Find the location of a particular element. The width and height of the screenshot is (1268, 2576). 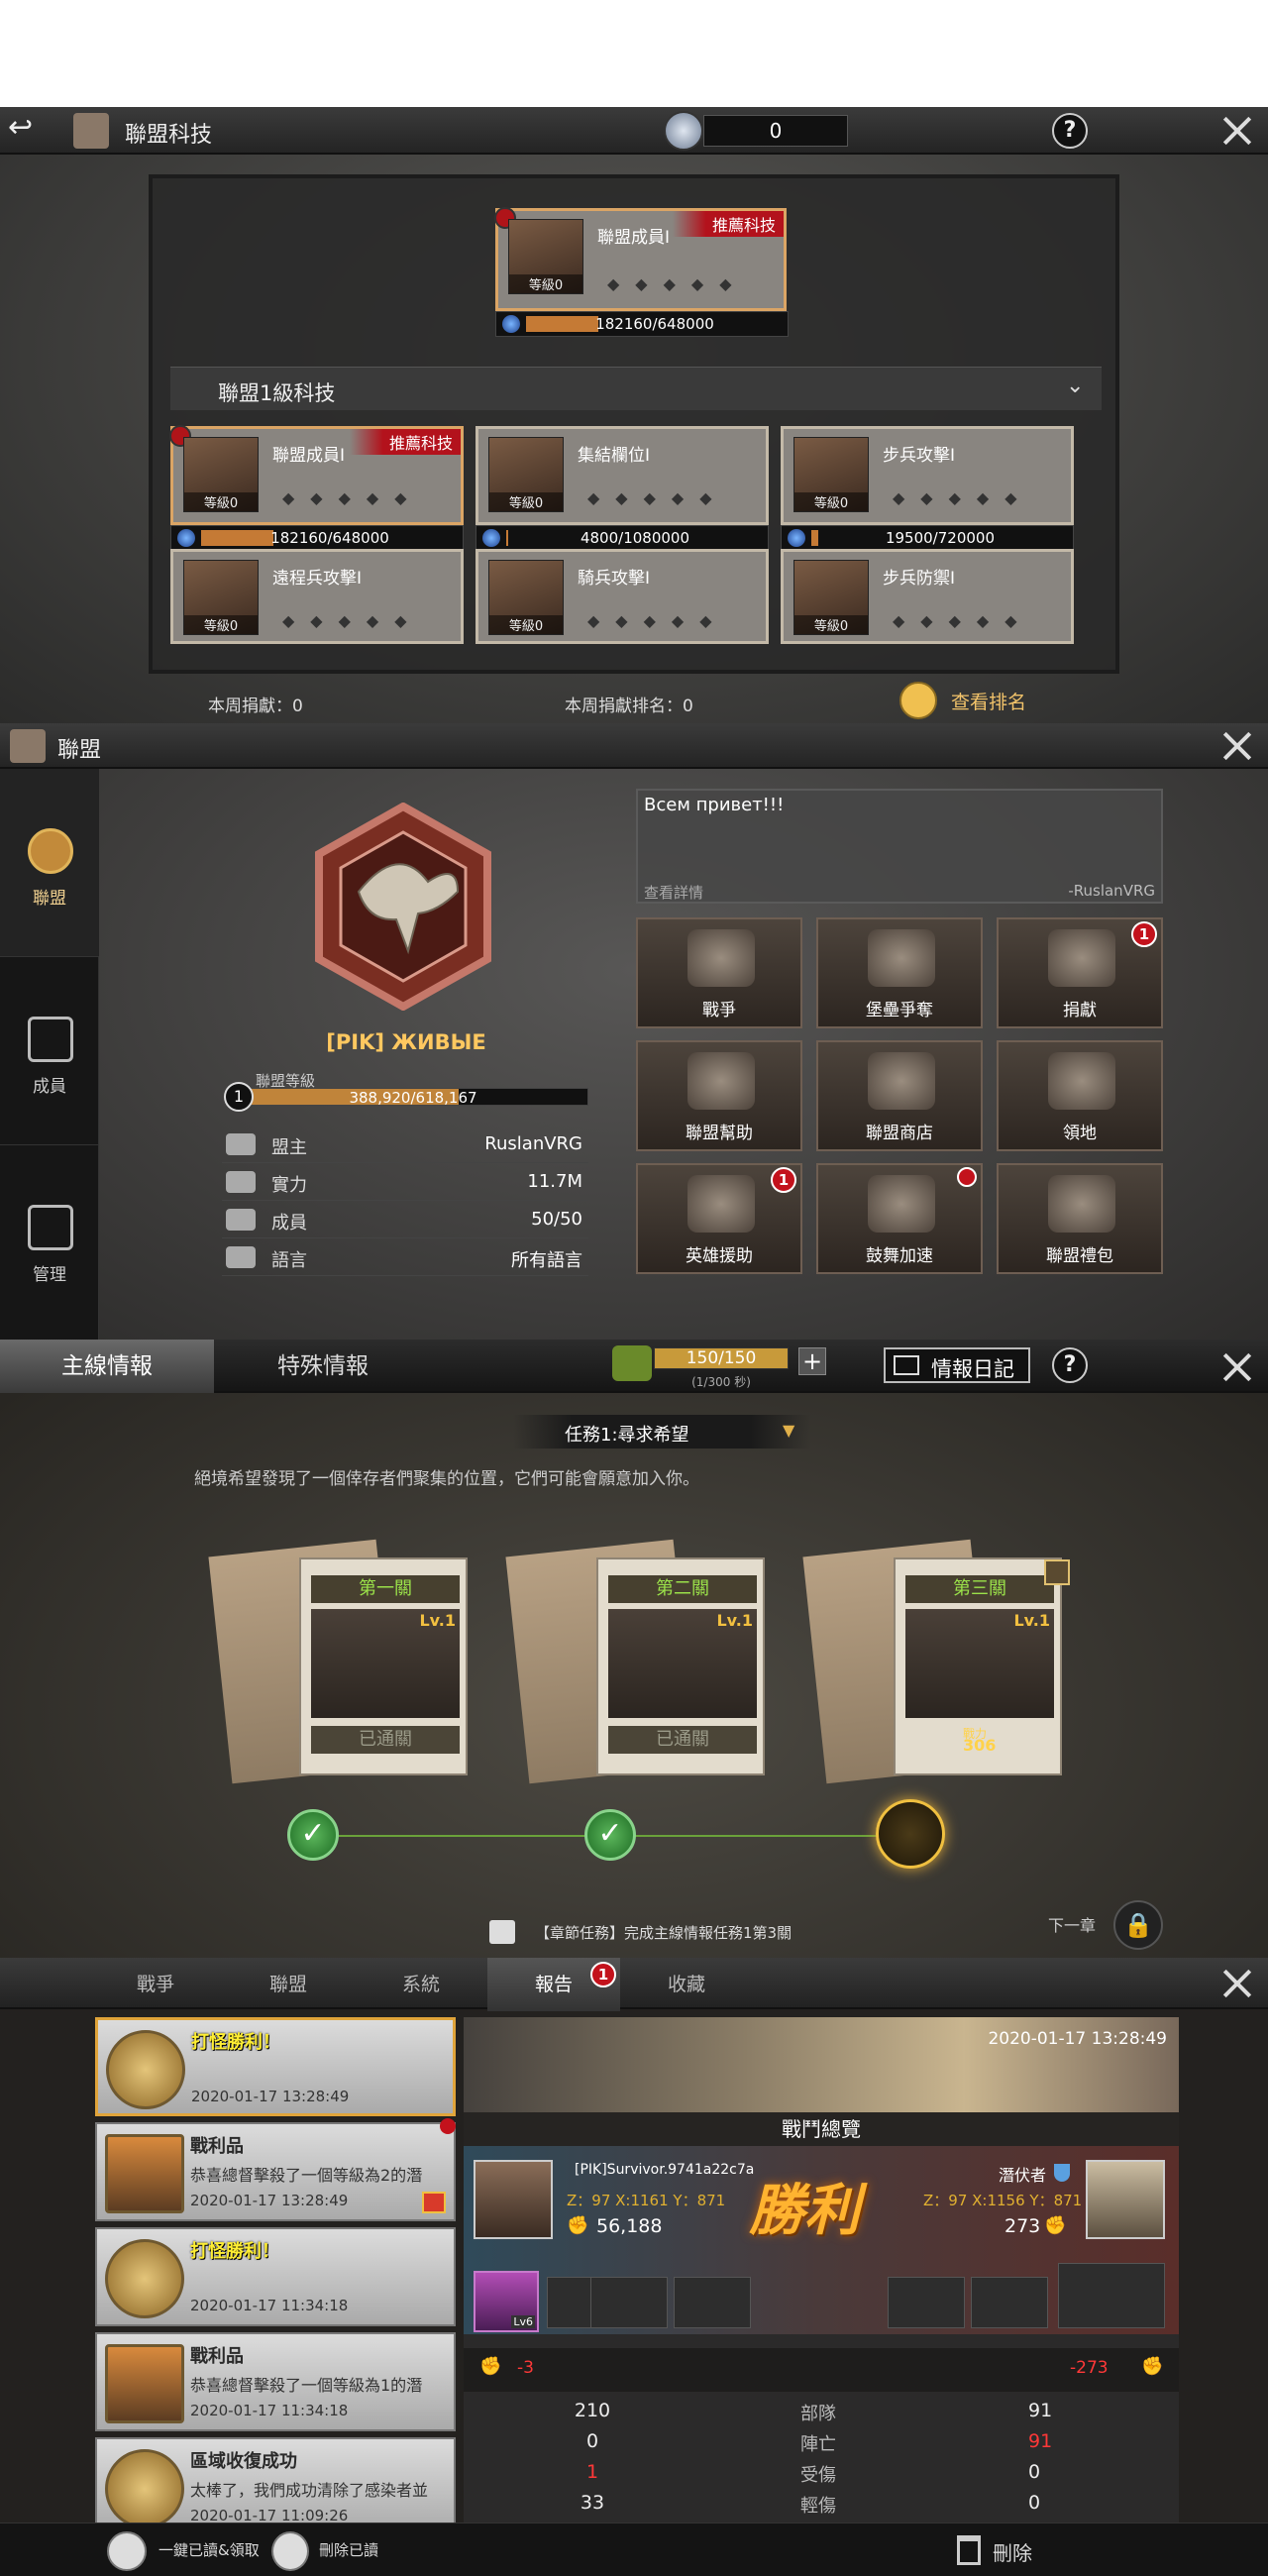

view-rank-button: 查看排名 is located at coordinates (988, 701).